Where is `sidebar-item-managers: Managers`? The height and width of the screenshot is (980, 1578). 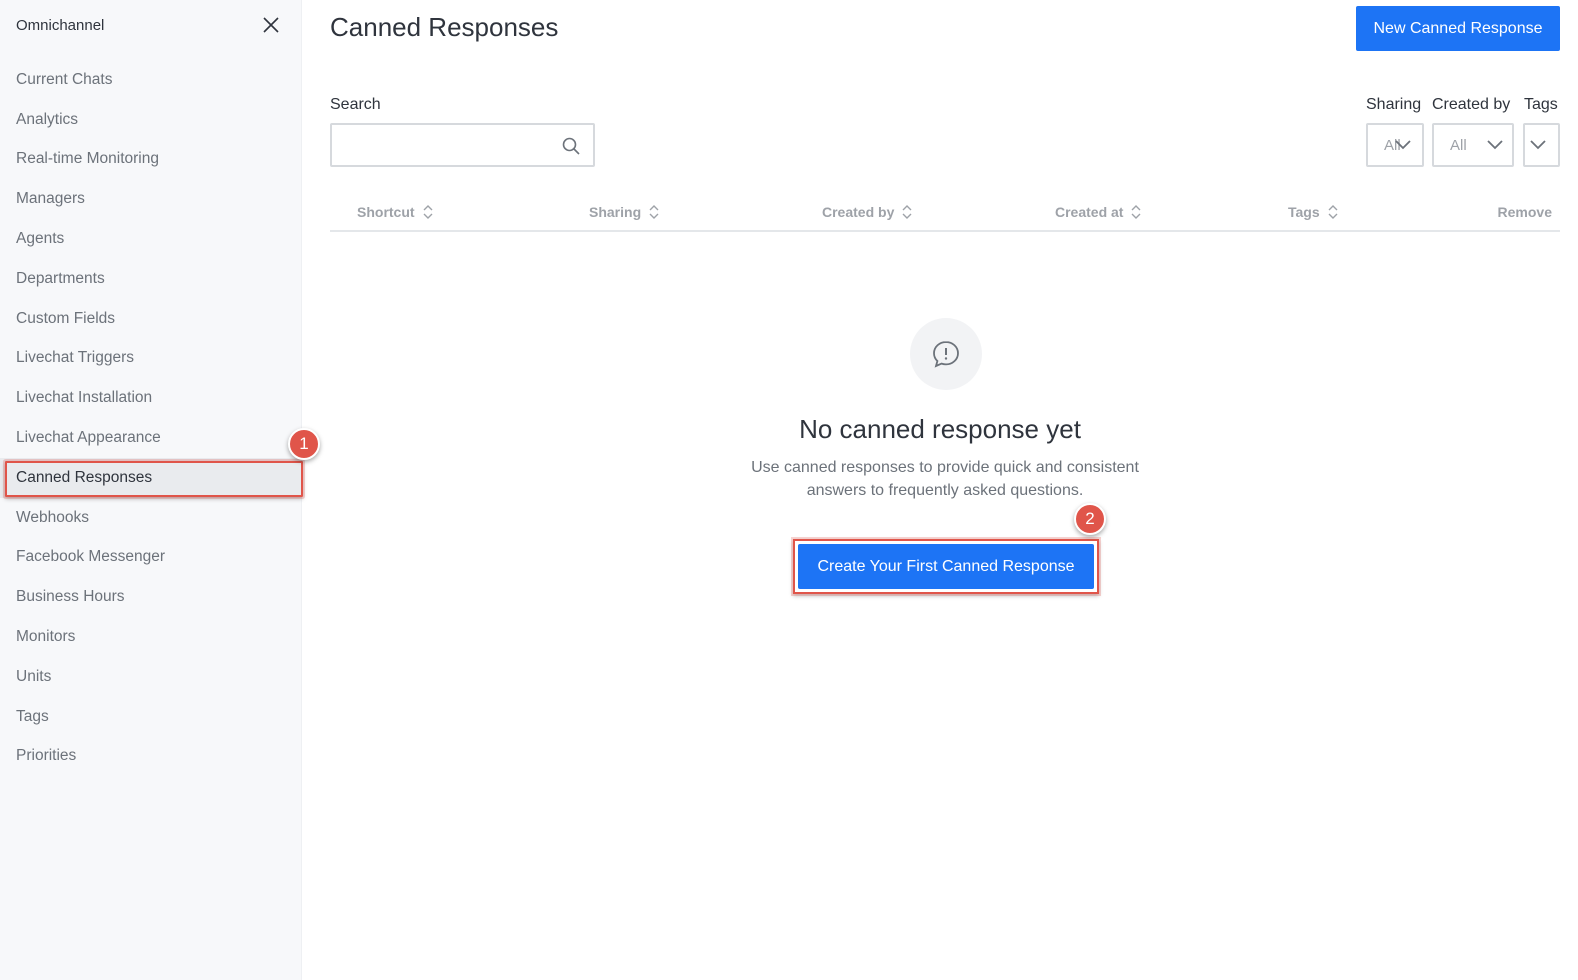
sidebar-item-managers: Managers is located at coordinates (151, 199).